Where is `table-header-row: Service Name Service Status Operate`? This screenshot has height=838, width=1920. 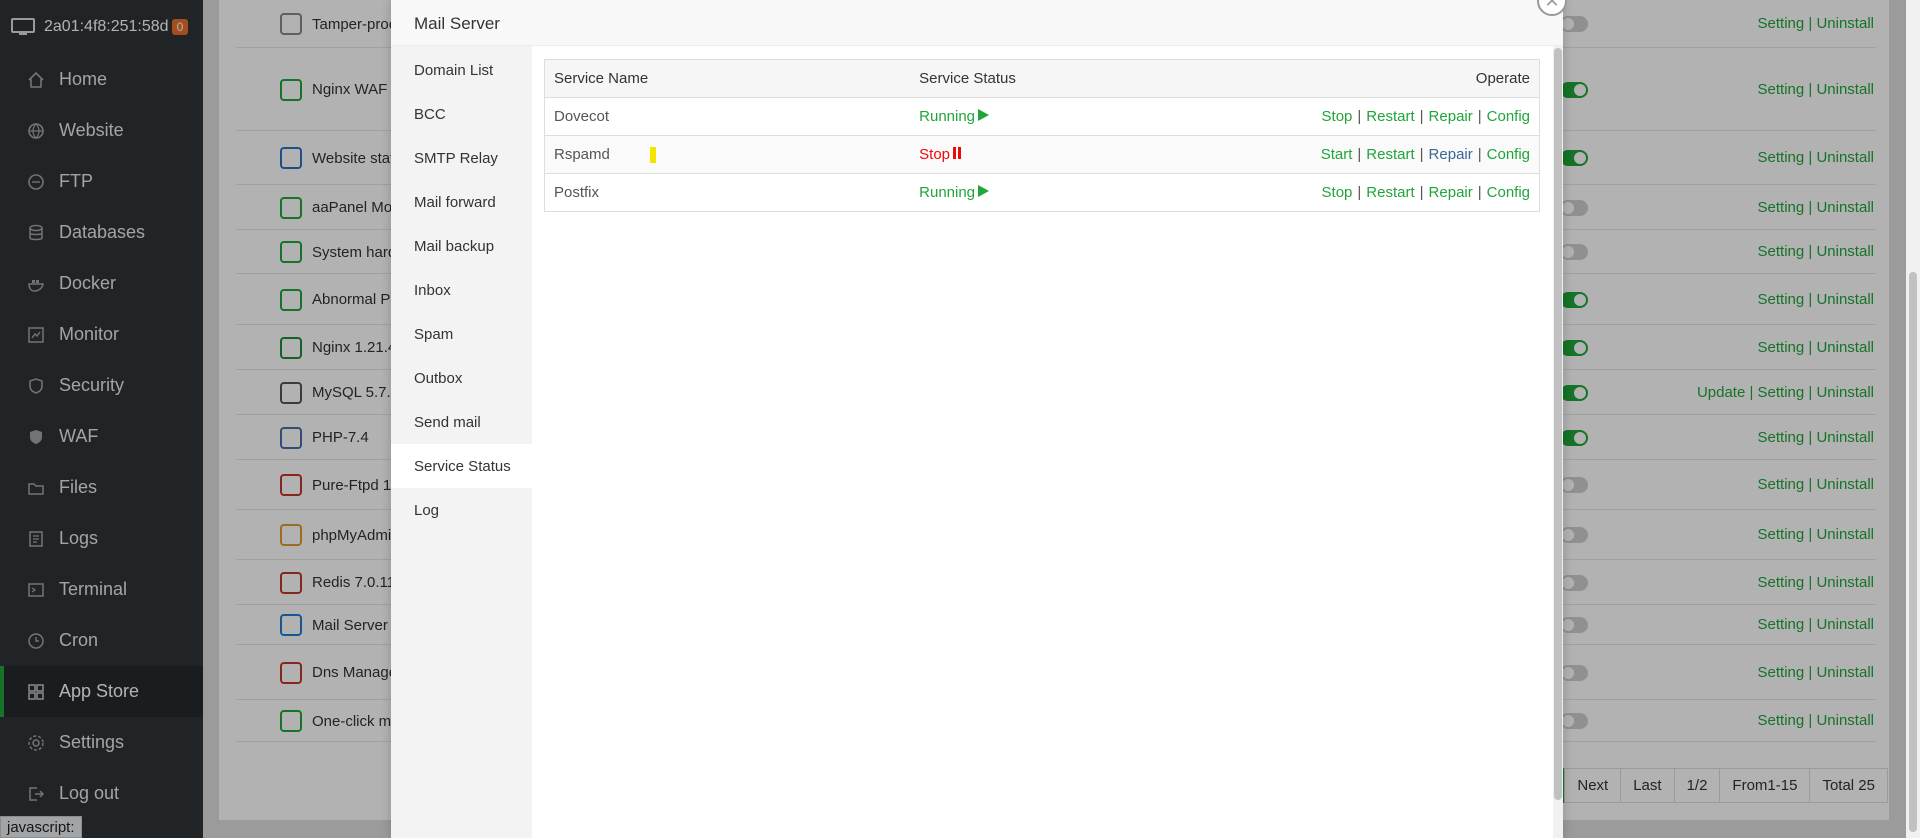 table-header-row: Service Name Service Status Operate is located at coordinates (1042, 78).